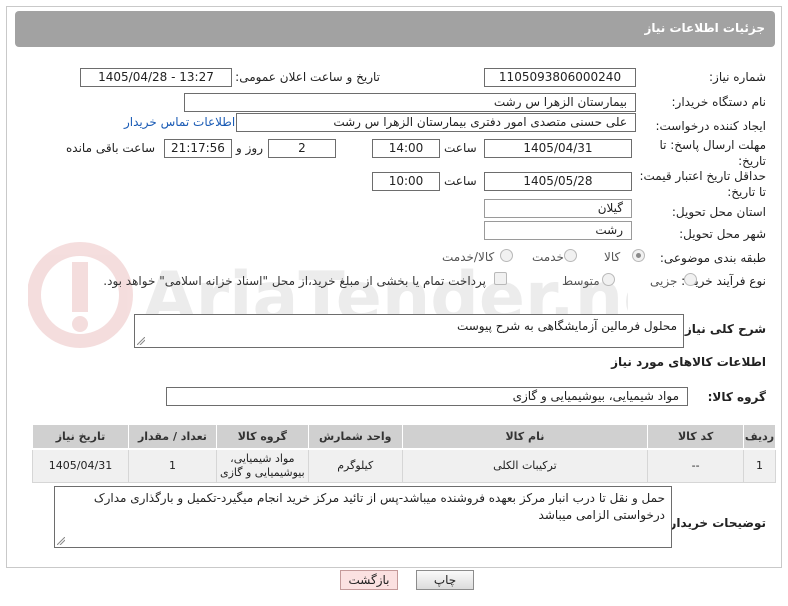 The height and width of the screenshot is (606, 788). What do you see at coordinates (723, 329) in the screenshot?
I see `description-label: شرح کلی نیاز:` at bounding box center [723, 329].